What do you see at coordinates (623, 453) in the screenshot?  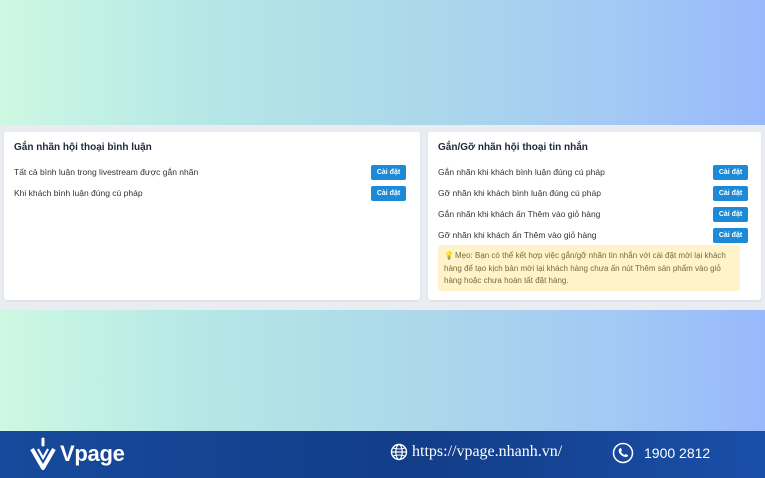 I see `phone-icon` at bounding box center [623, 453].